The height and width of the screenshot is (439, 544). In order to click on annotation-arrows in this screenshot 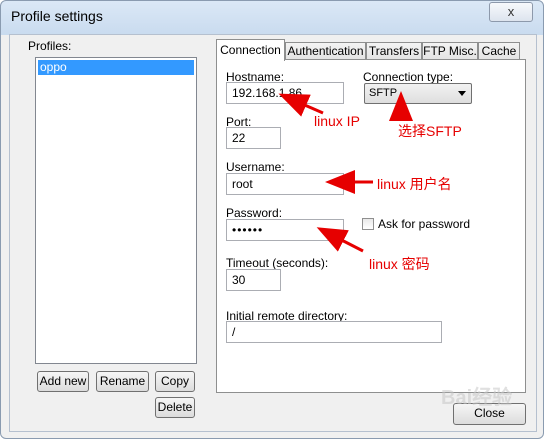, I will do `click(345, 172)`.